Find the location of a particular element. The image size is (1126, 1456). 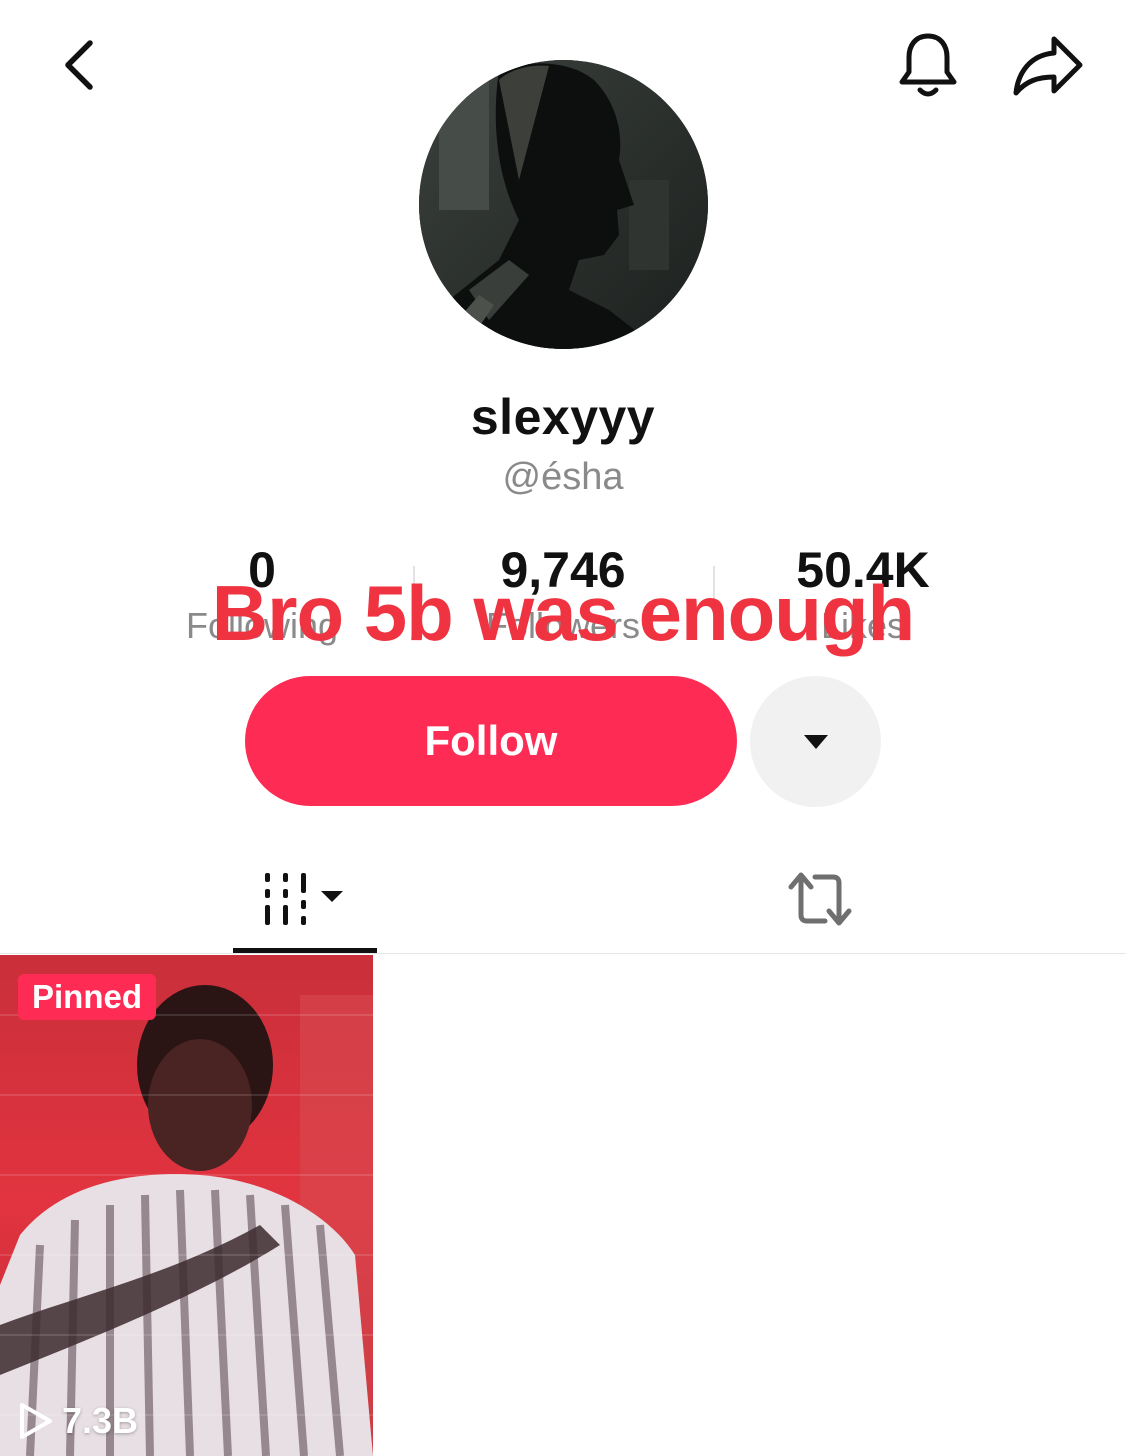

video-thumbnail: Pinned 7.3B is located at coordinates (186, 1205).